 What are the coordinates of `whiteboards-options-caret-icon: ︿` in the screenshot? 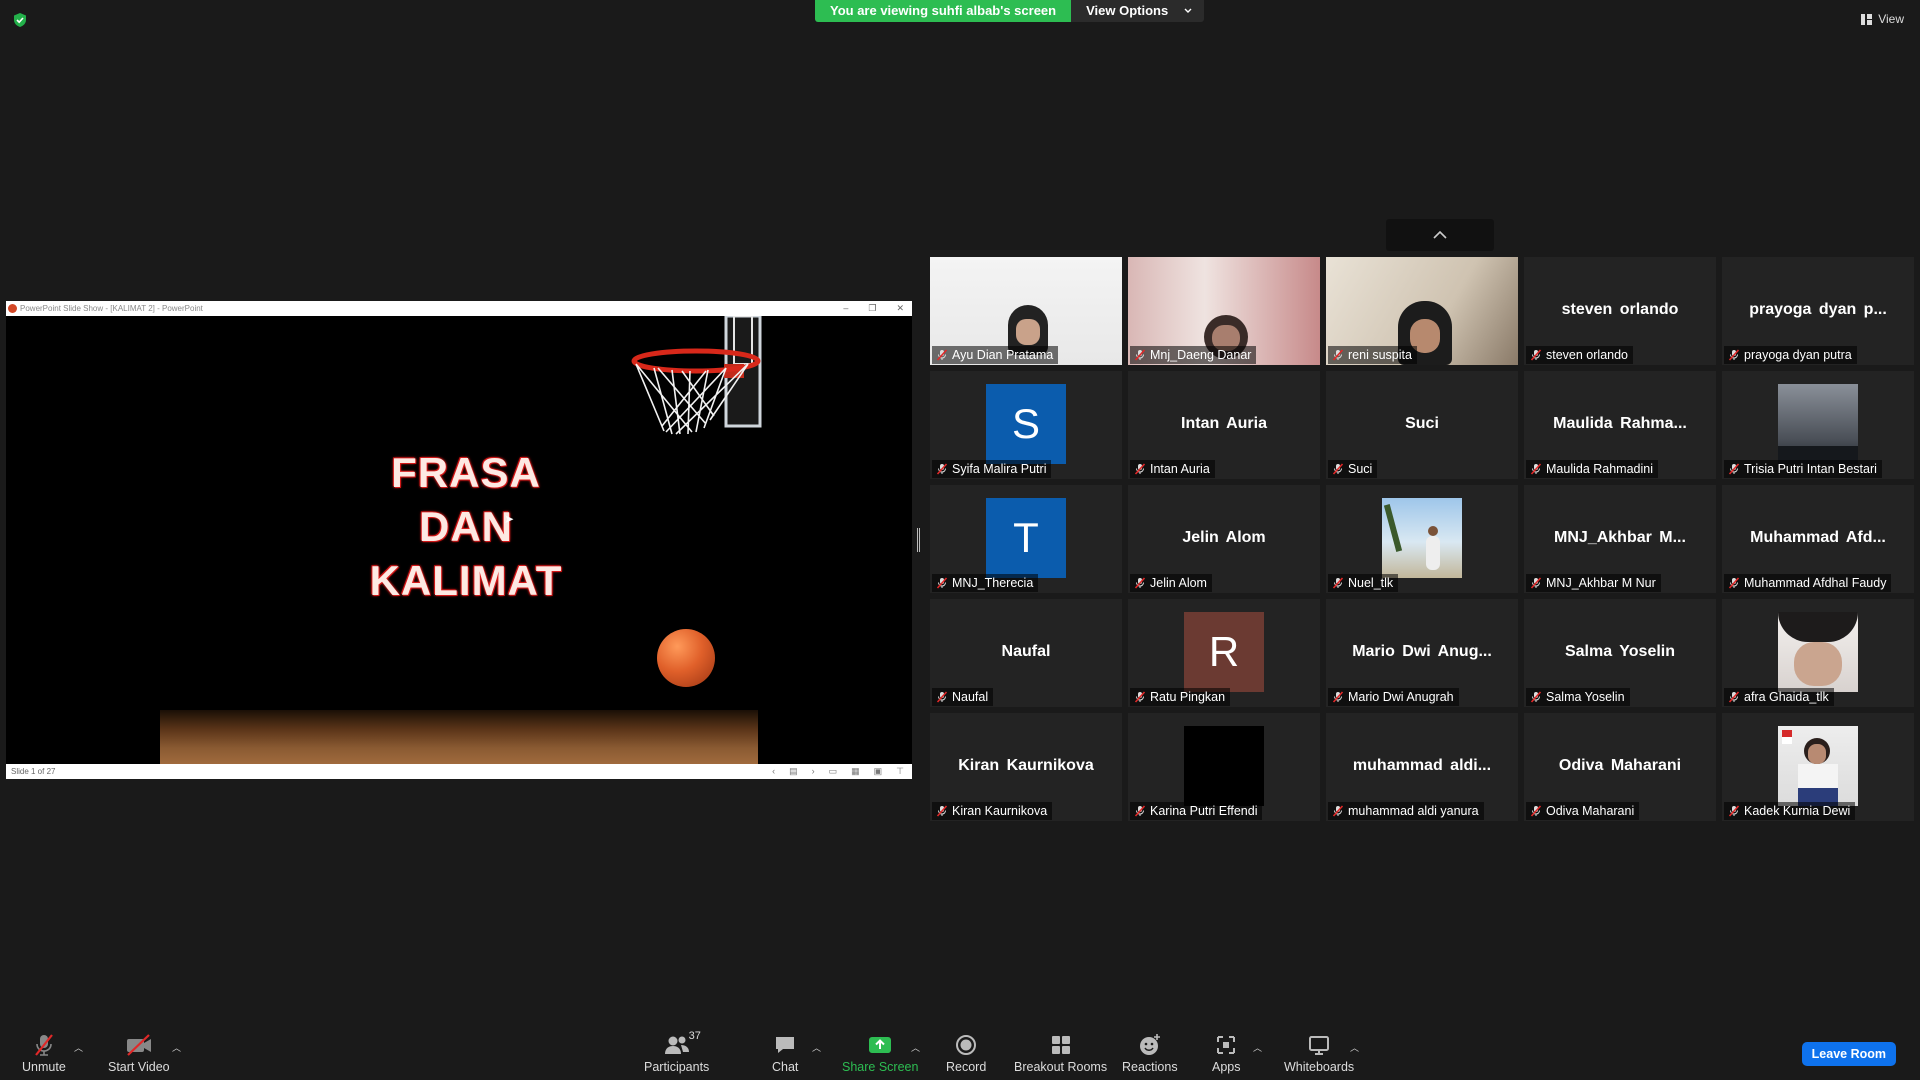 It's located at (1354, 1047).